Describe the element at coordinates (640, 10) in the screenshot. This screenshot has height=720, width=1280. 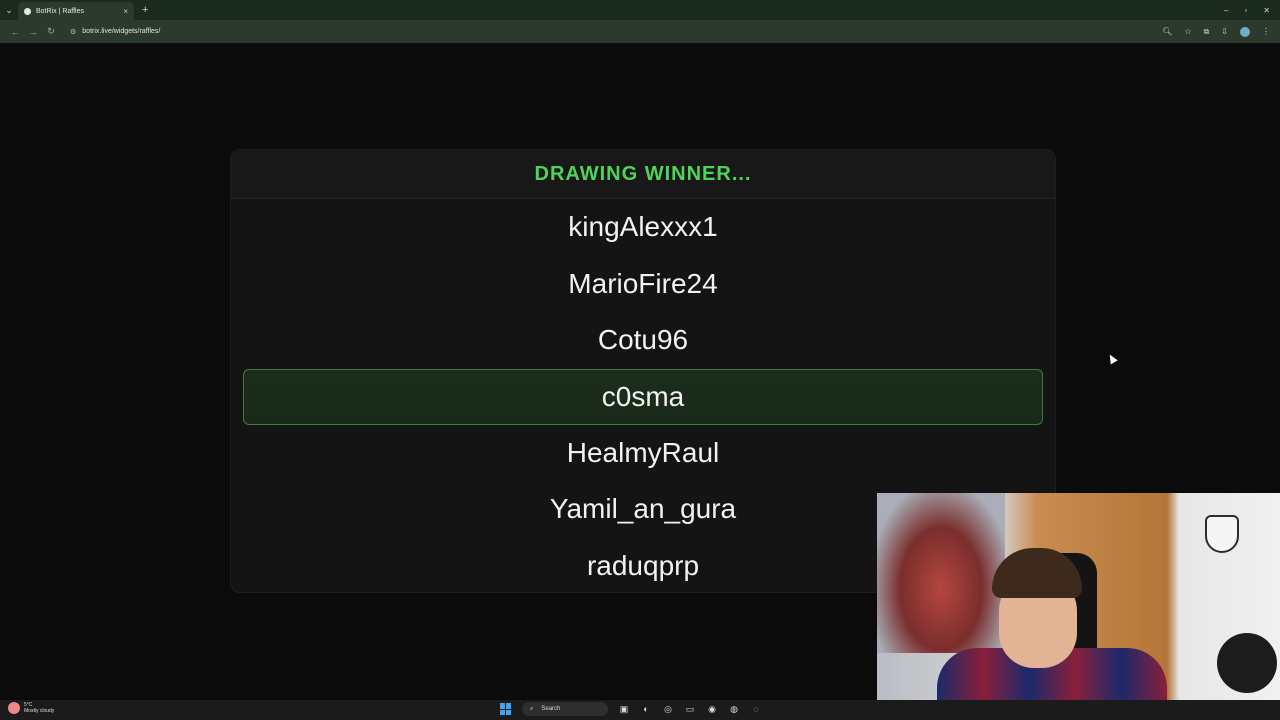
I see `browser-tab-strip: ⌄ BotRix | Raffles × + – ▫ ✕` at that location.